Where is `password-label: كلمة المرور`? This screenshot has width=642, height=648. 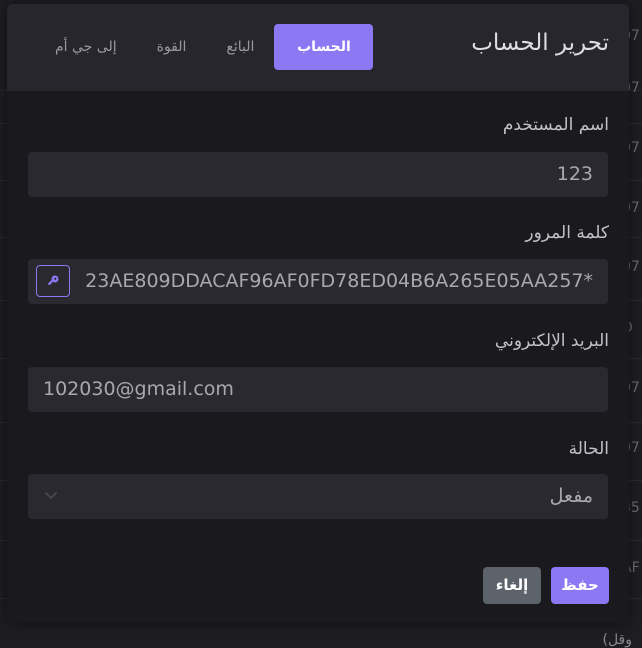
password-label: كلمة المرور is located at coordinates (567, 233).